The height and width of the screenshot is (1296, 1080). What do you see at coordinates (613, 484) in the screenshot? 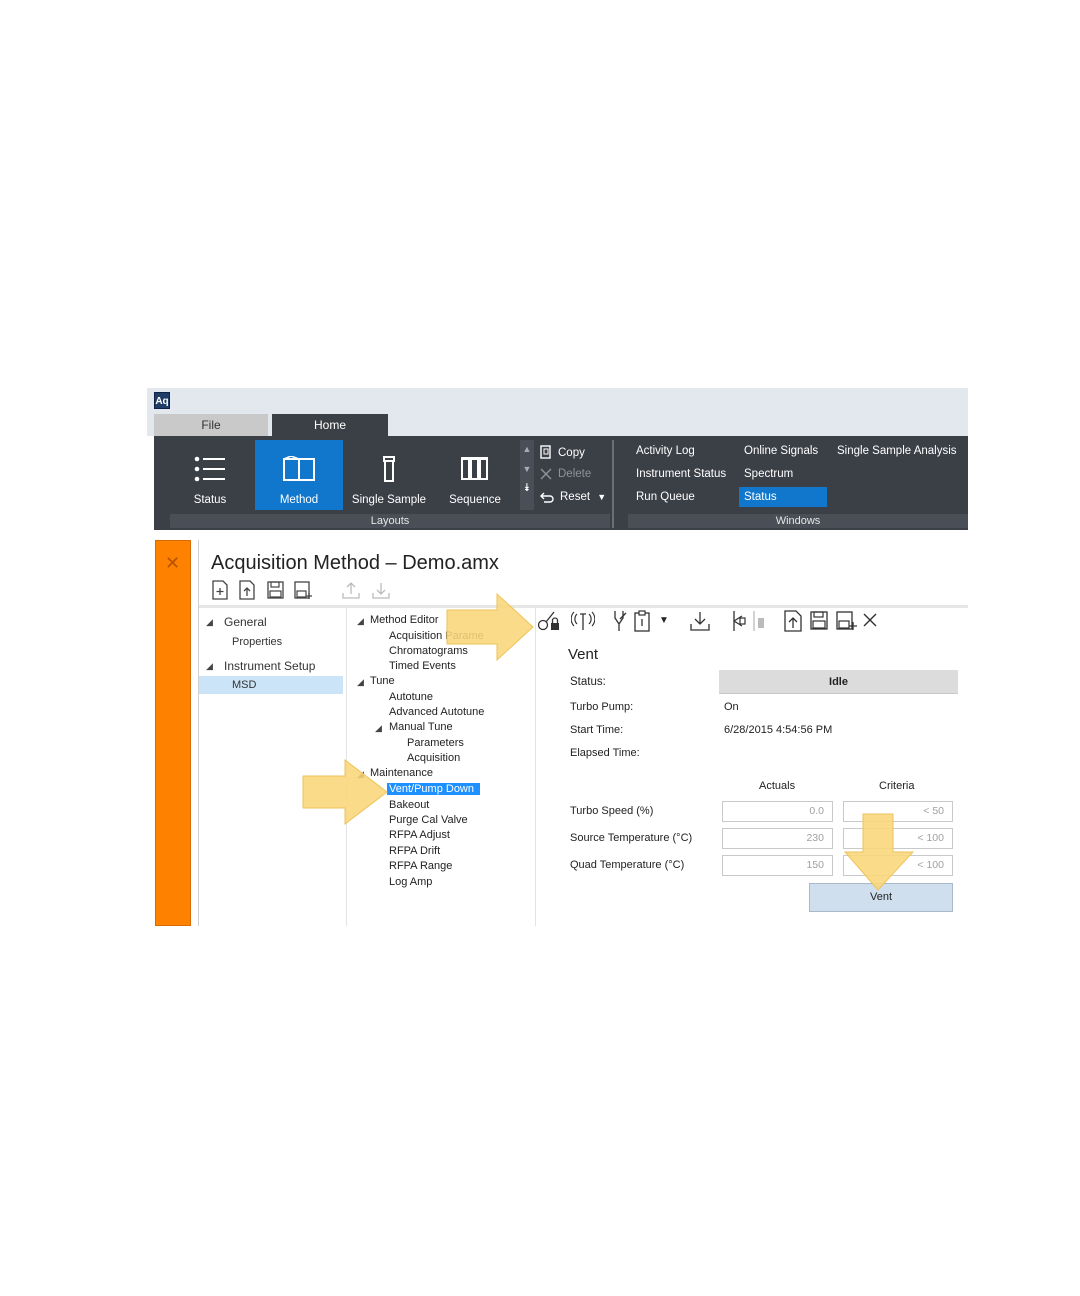
I see `ribbon-separator` at bounding box center [613, 484].